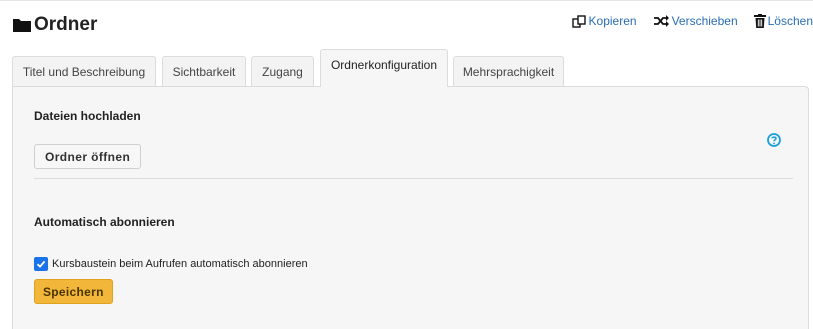 The height and width of the screenshot is (329, 813). What do you see at coordinates (66, 24) in the screenshot?
I see `page-title: Ordner` at bounding box center [66, 24].